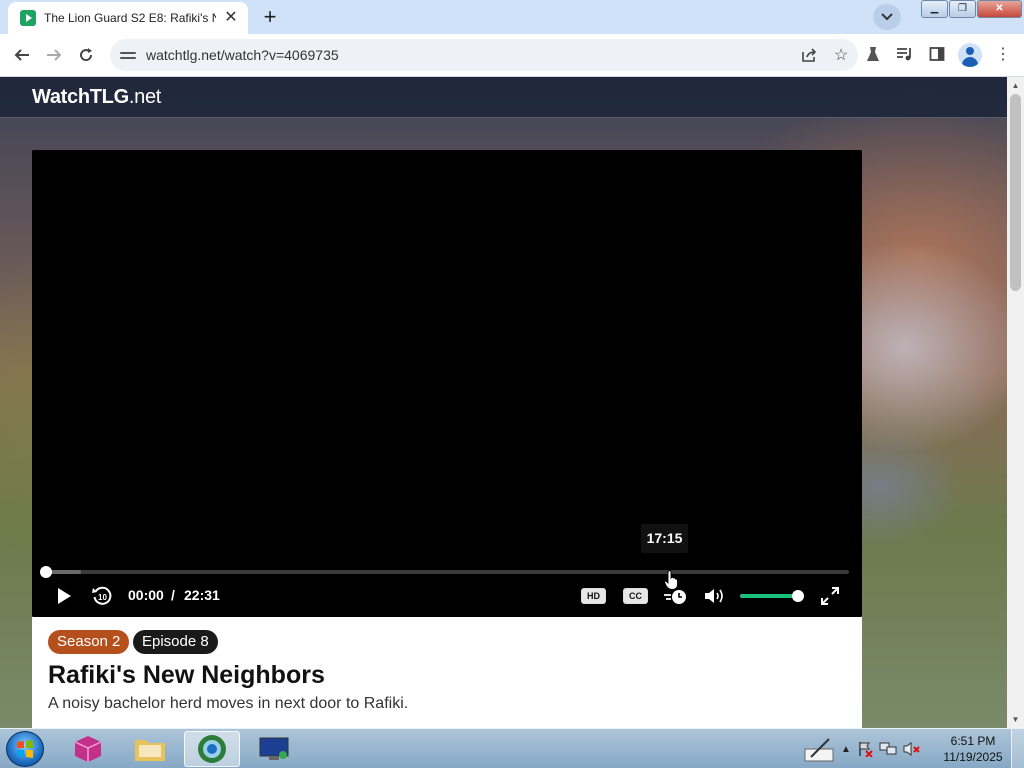 The image size is (1024, 768). I want to click on episode-badge: Episode 8, so click(175, 642).